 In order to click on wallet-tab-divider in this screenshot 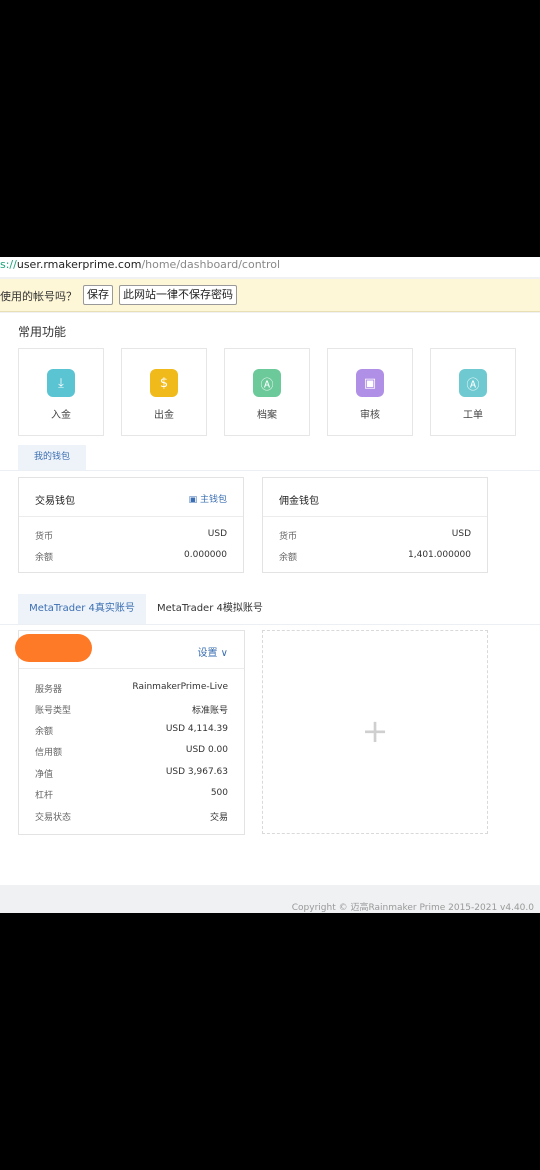, I will do `click(270, 470)`.